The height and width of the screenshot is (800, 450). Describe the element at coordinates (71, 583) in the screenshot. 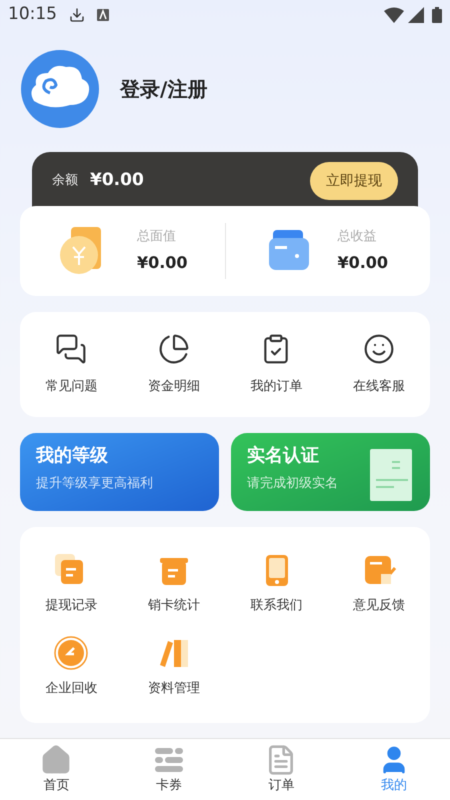

I see `service-item: 提现记录` at that location.